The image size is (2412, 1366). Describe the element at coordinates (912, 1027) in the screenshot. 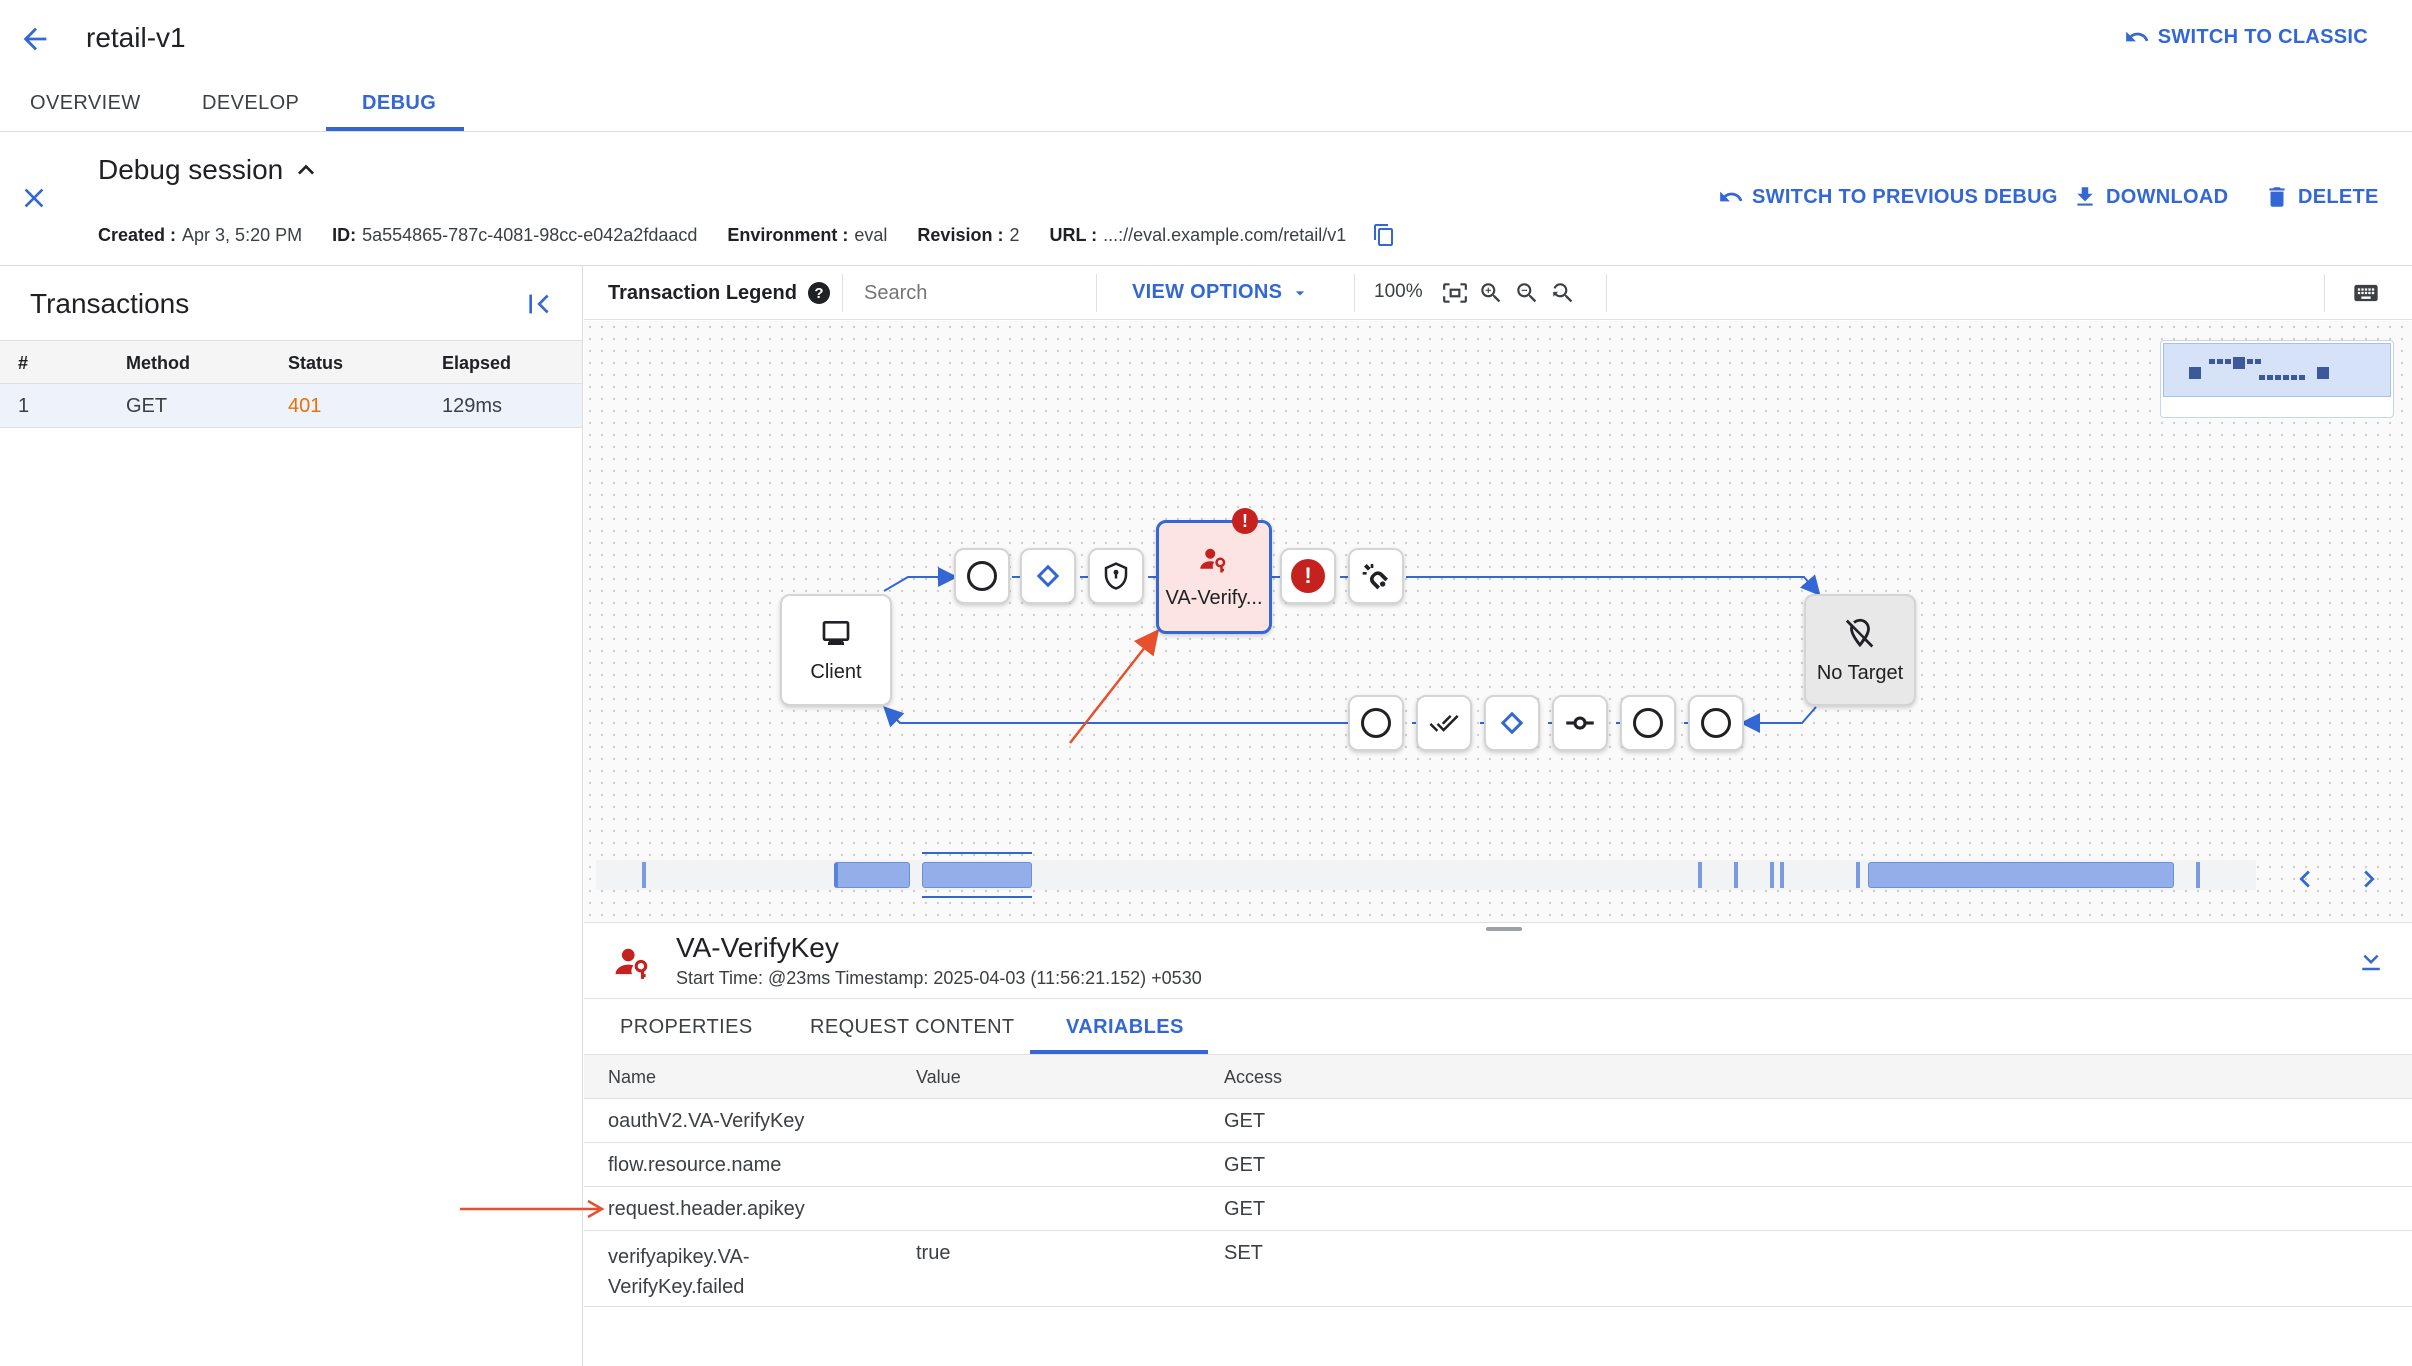

I see `tab-request-content: REQUEST CONTENT` at that location.